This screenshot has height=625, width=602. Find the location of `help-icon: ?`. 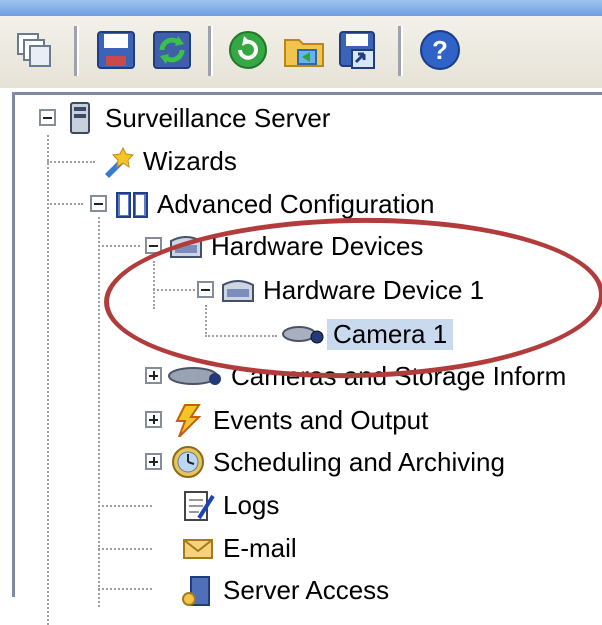

help-icon: ? is located at coordinates (440, 50).